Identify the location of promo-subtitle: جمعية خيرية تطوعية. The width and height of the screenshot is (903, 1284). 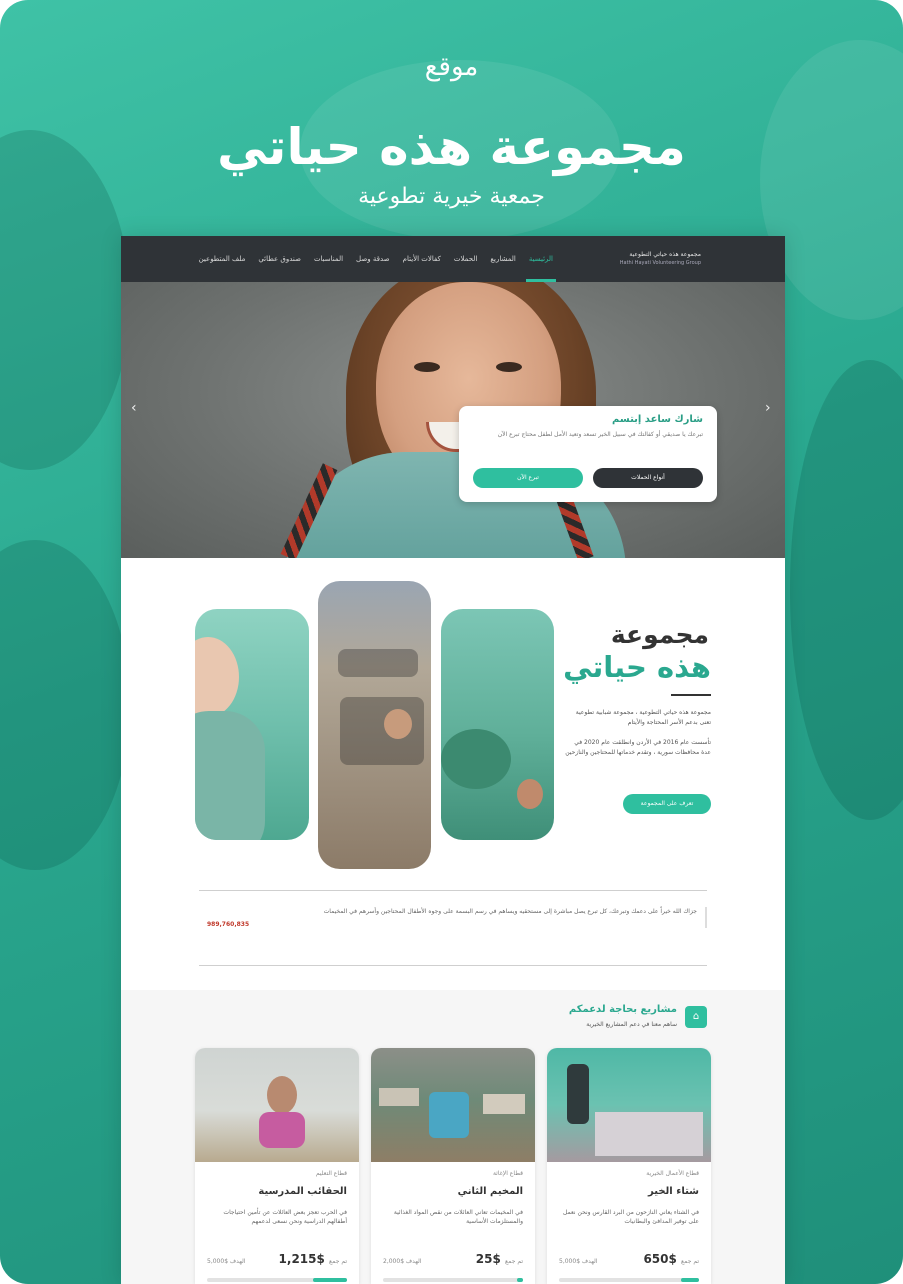
(451, 196).